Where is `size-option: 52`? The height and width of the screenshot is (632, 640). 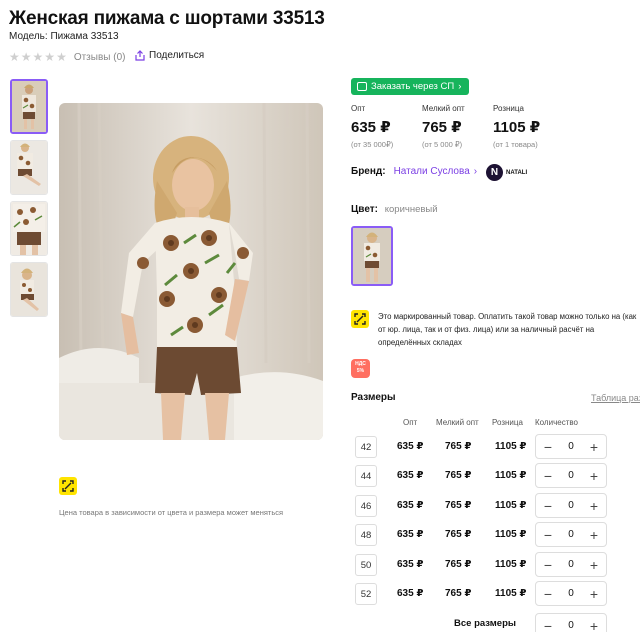
size-option: 52 is located at coordinates (366, 594).